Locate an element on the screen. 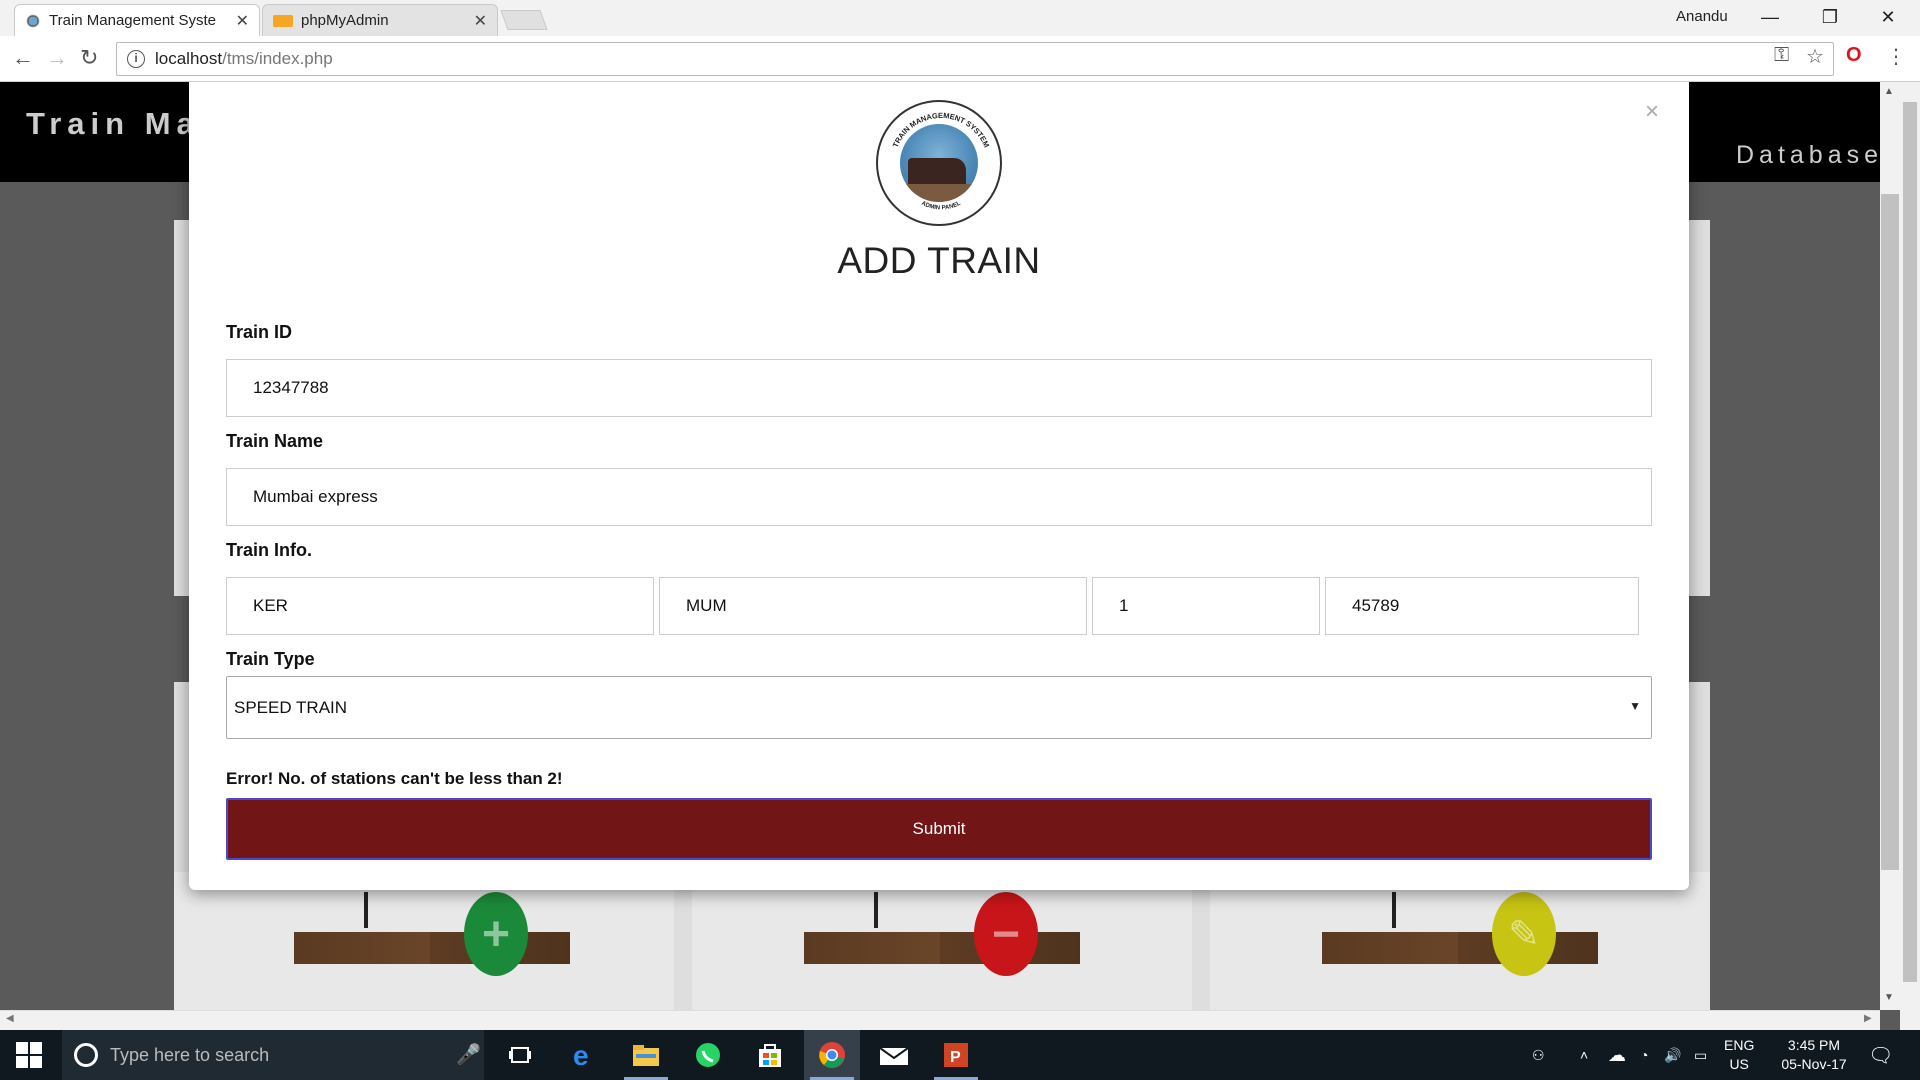 This screenshot has width=1920, height=1080. menu-kebab-icon: ⋮ is located at coordinates (1896, 56).